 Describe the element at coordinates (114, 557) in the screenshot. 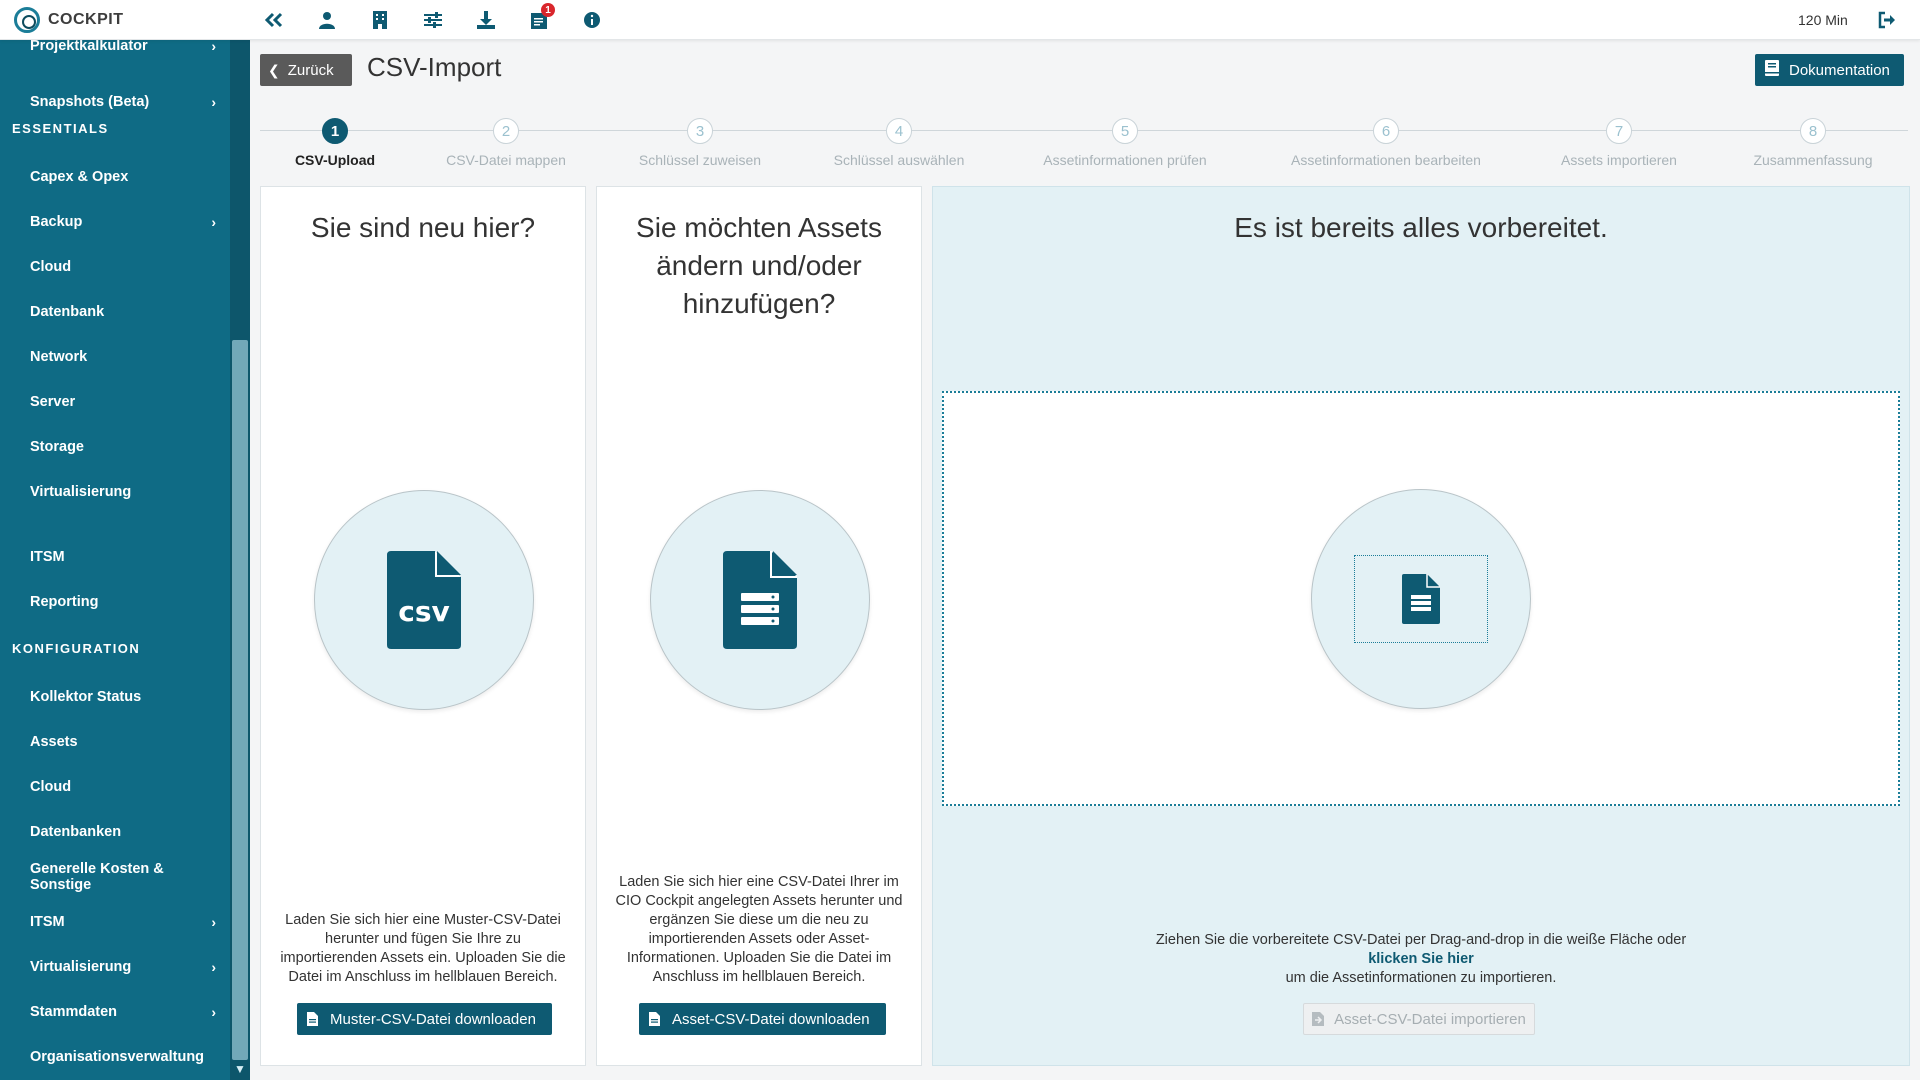

I see `sidebar-item-itsm: ITSM` at that location.